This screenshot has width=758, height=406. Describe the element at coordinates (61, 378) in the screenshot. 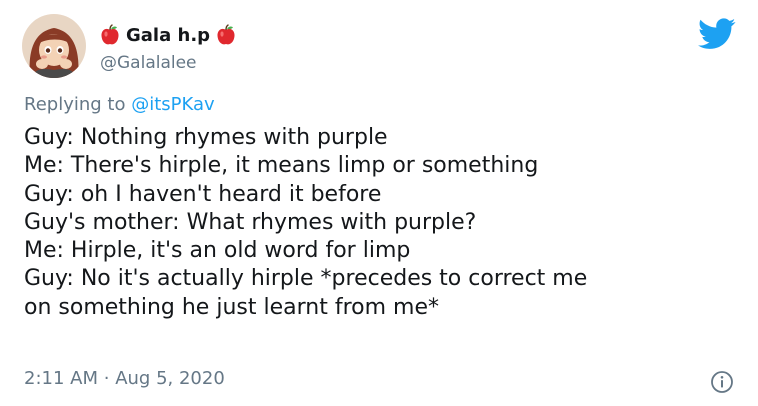

I see `tweet-time: 2:11 AM` at that location.